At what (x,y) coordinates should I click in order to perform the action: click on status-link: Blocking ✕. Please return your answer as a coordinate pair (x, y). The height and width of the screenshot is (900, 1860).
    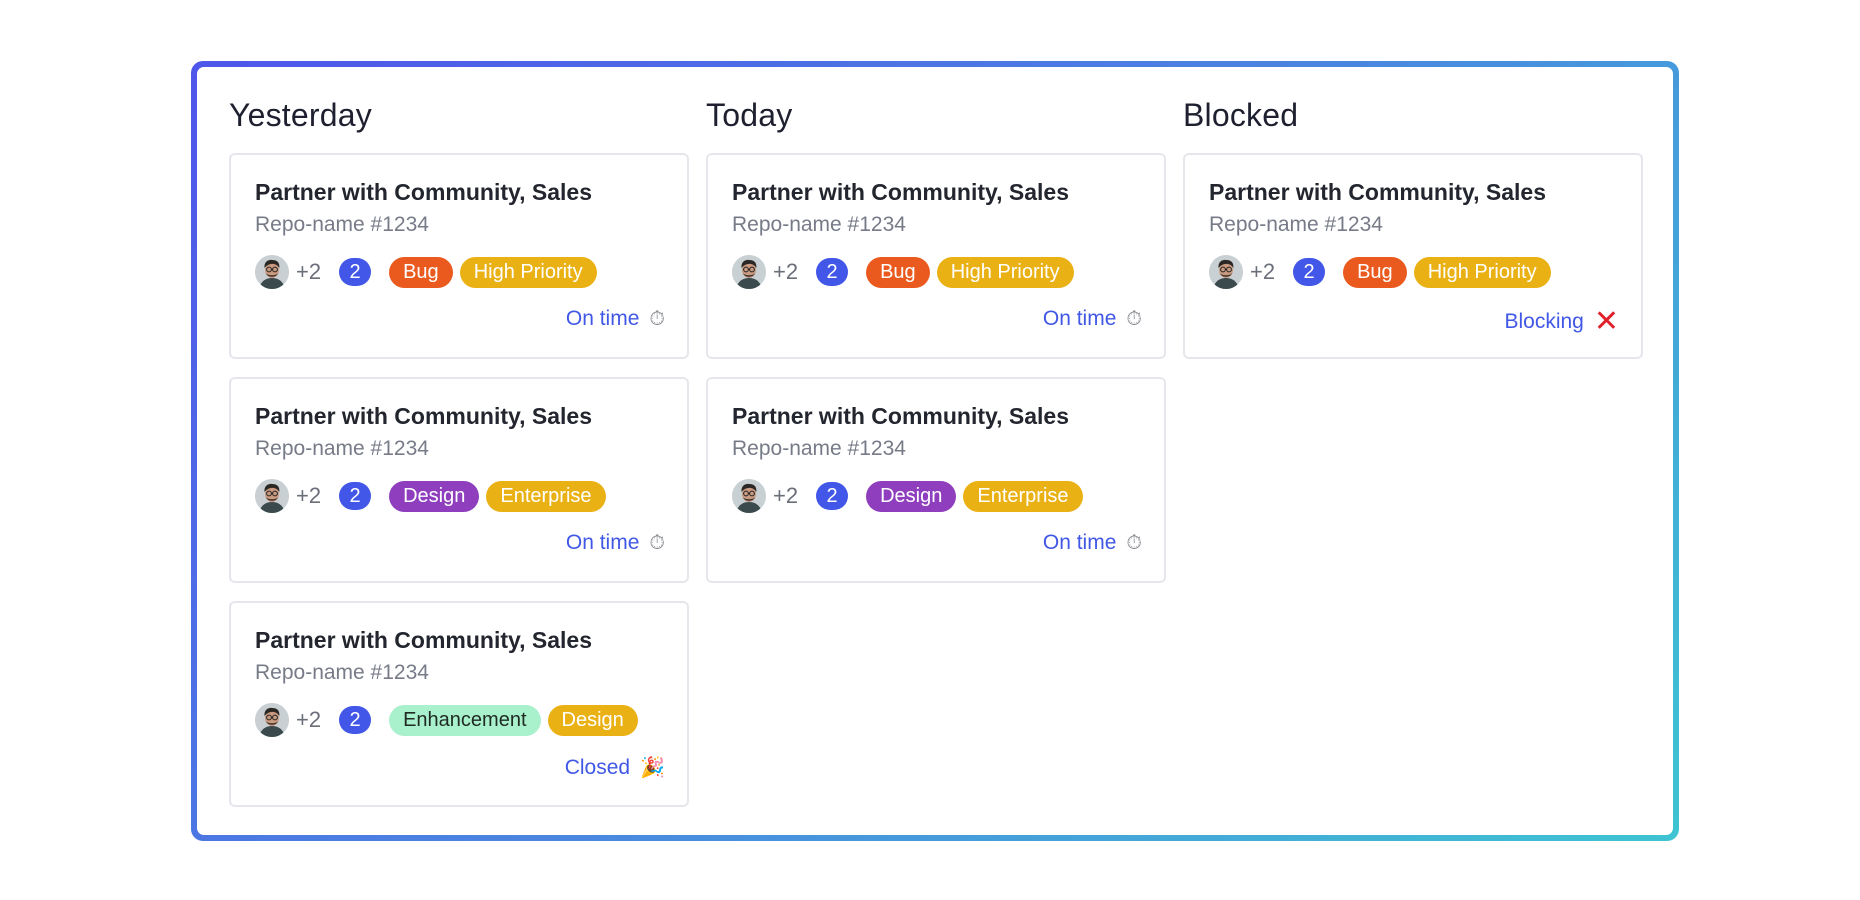
    Looking at the image, I should click on (1561, 322).